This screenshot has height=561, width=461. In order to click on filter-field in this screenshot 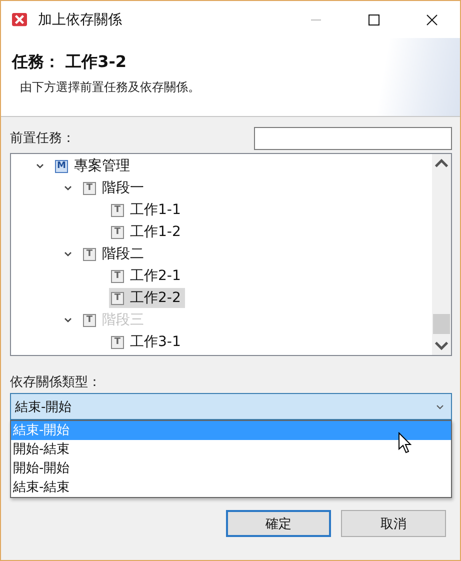, I will do `click(353, 138)`.